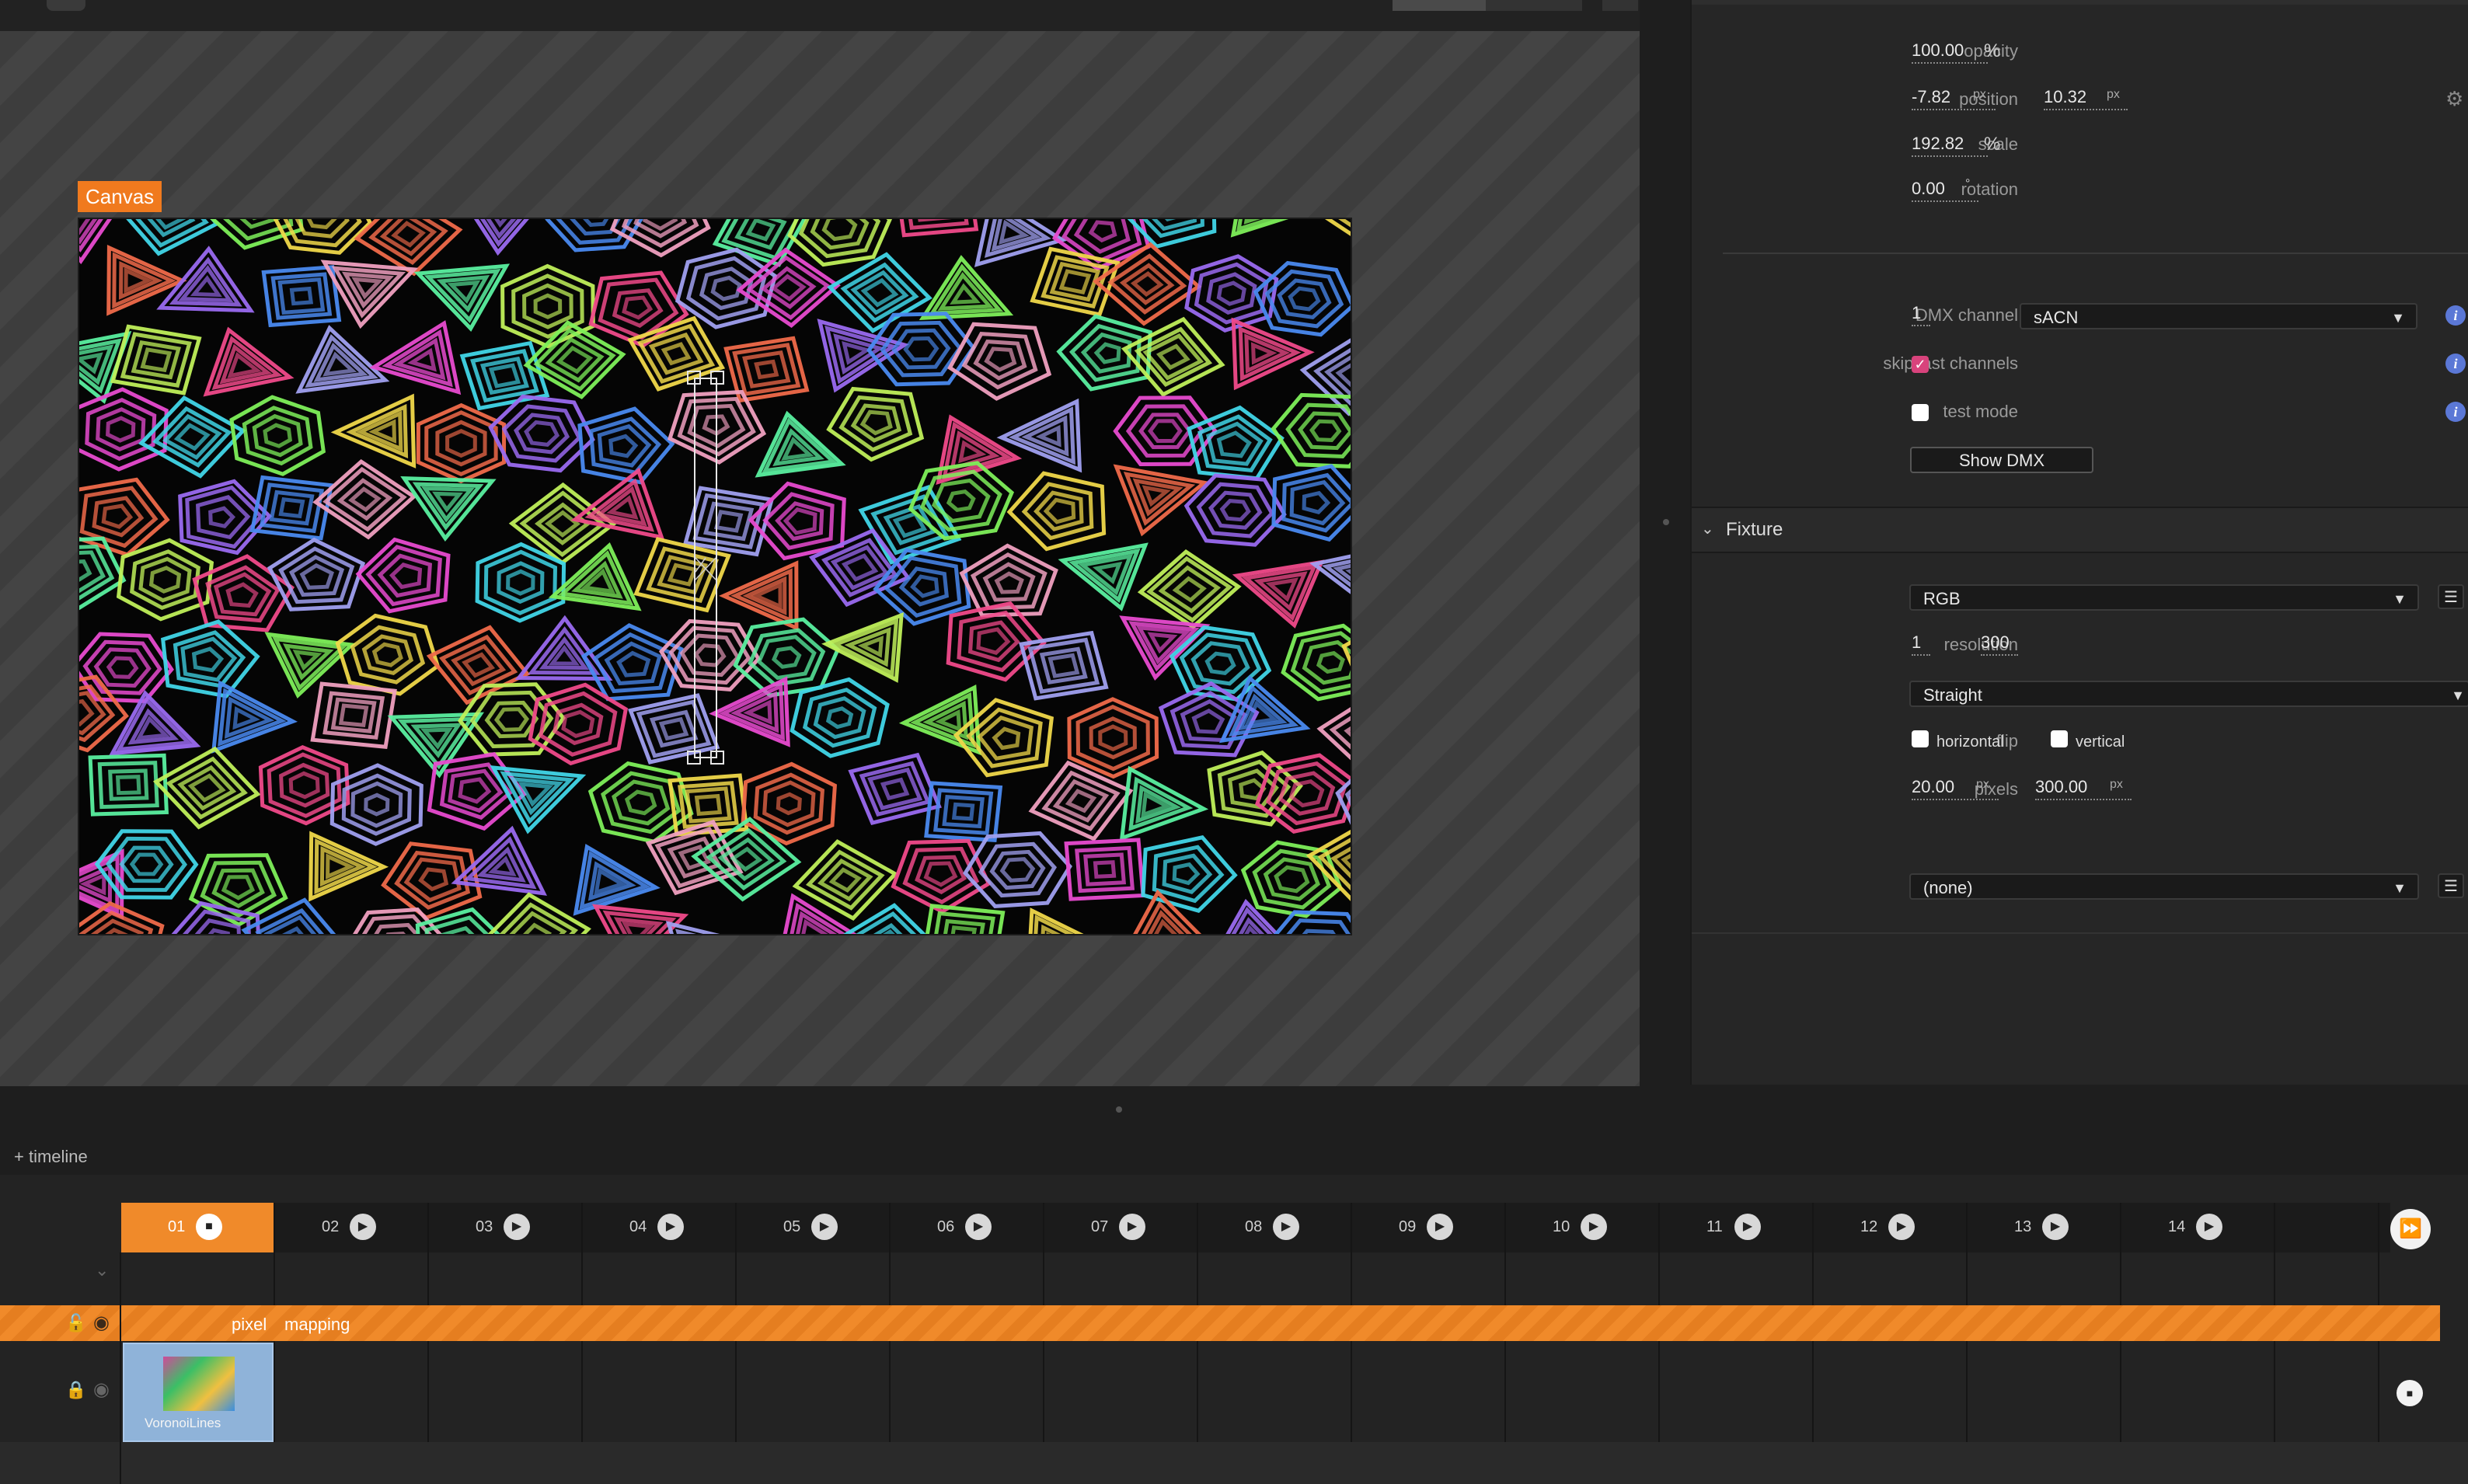  I want to click on opacity-field: 100.00, so click(1950, 52).